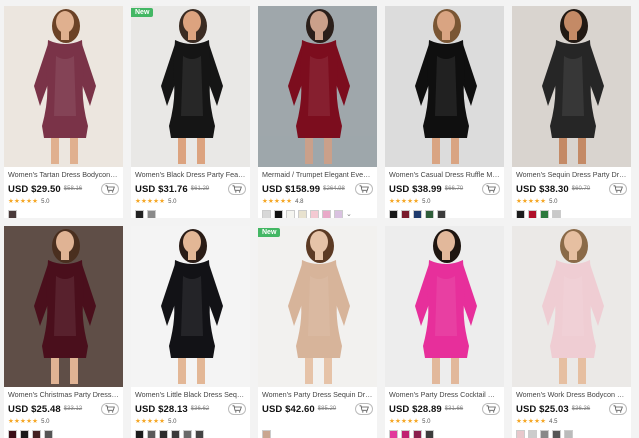  What do you see at coordinates (317, 434) in the screenshot?
I see `color-swatches` at bounding box center [317, 434].